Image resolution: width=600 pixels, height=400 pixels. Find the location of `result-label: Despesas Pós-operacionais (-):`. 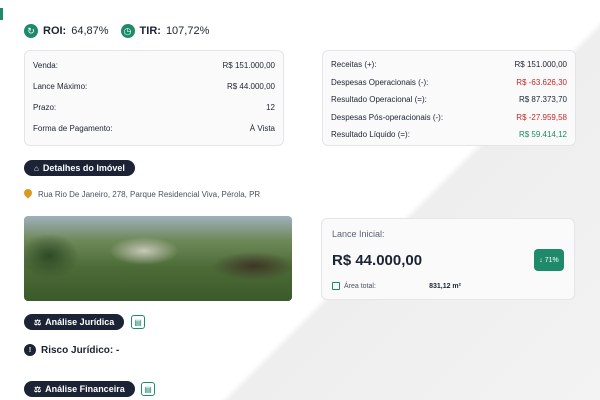

result-label: Despesas Pós-operacionais (-): is located at coordinates (387, 117).